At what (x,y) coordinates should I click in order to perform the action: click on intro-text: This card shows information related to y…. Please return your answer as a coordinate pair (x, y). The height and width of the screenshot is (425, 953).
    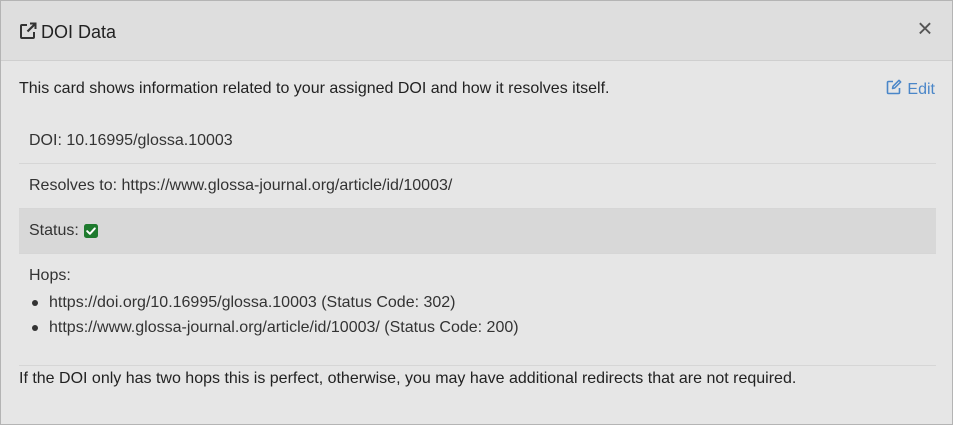
    Looking at the image, I should click on (314, 88).